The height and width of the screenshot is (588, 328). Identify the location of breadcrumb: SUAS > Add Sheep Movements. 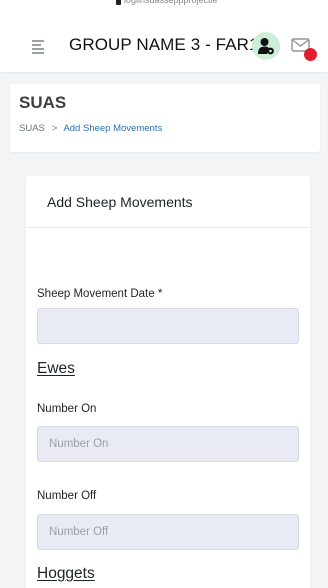
(90, 128).